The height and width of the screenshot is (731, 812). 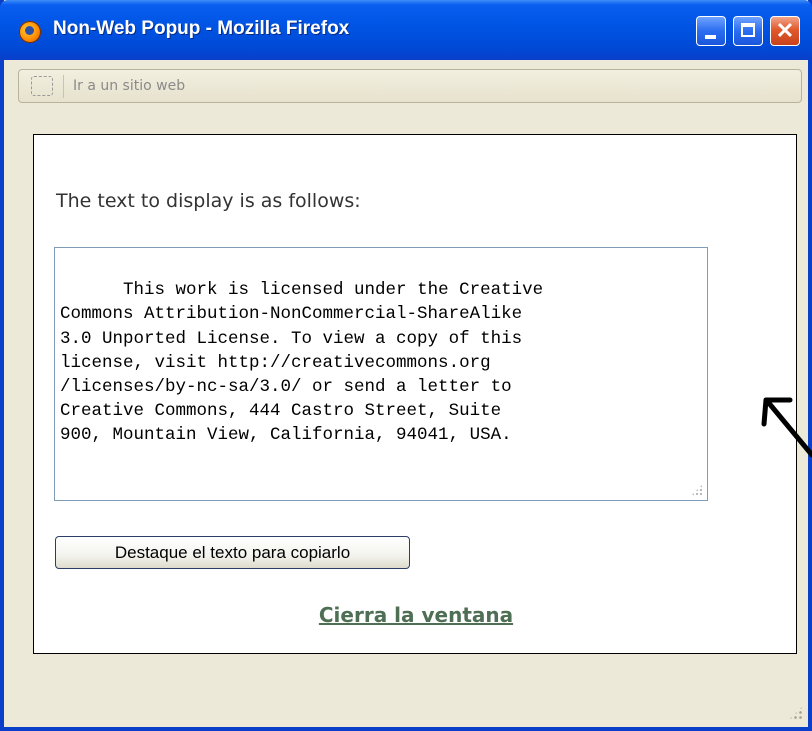 I want to click on maximize-icon, so click(x=748, y=30).